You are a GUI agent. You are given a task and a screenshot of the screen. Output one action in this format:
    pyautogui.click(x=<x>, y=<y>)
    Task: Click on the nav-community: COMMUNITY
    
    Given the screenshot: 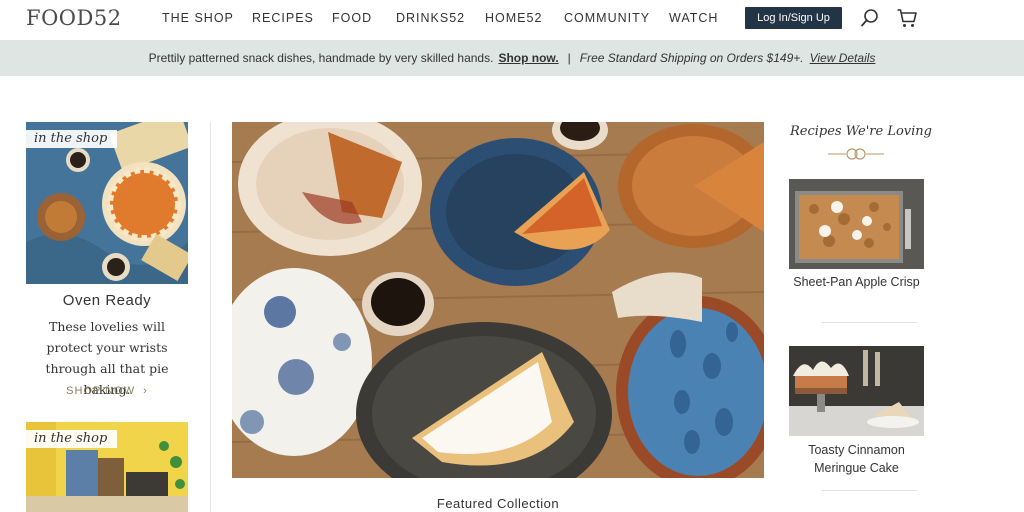 What is the action you would take?
    pyautogui.click(x=607, y=18)
    